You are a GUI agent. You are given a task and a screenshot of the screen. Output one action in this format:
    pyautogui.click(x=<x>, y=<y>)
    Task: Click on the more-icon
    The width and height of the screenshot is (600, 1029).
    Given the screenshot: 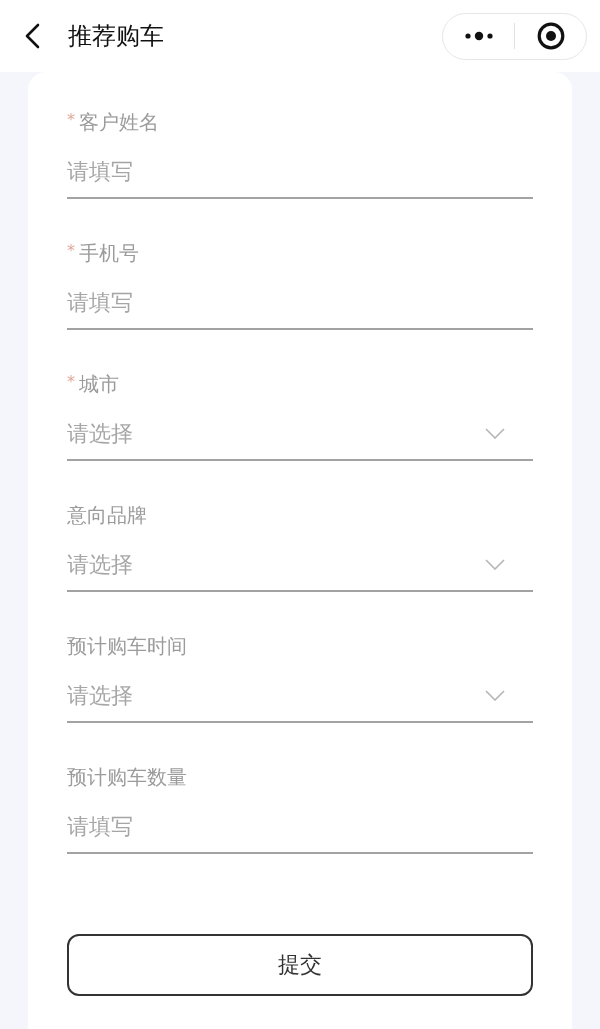 What is the action you would take?
    pyautogui.click(x=478, y=36)
    